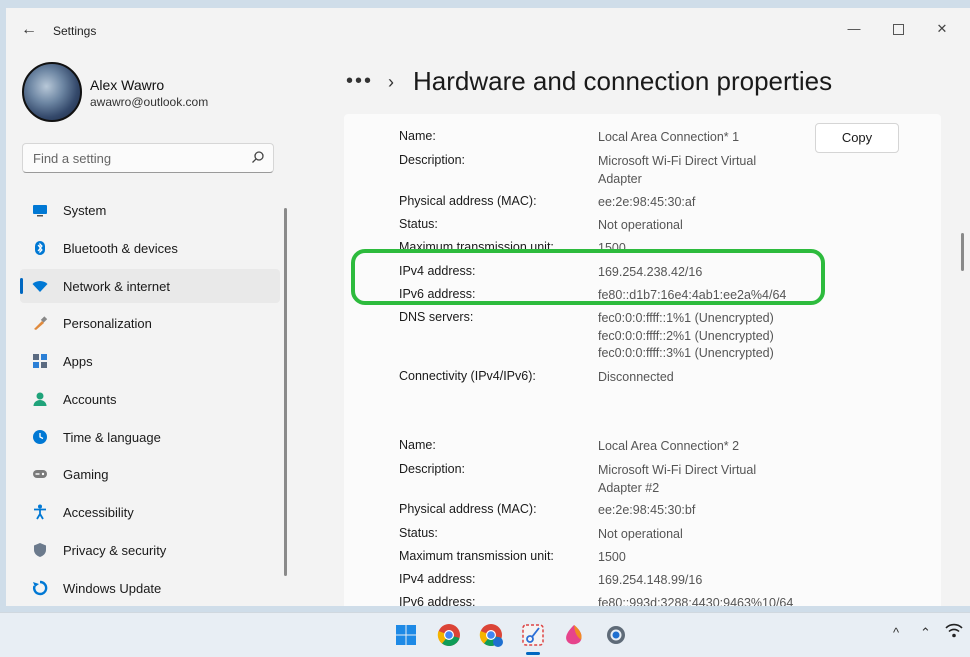 The height and width of the screenshot is (657, 970). I want to click on property-value: Disconnected, so click(698, 378).